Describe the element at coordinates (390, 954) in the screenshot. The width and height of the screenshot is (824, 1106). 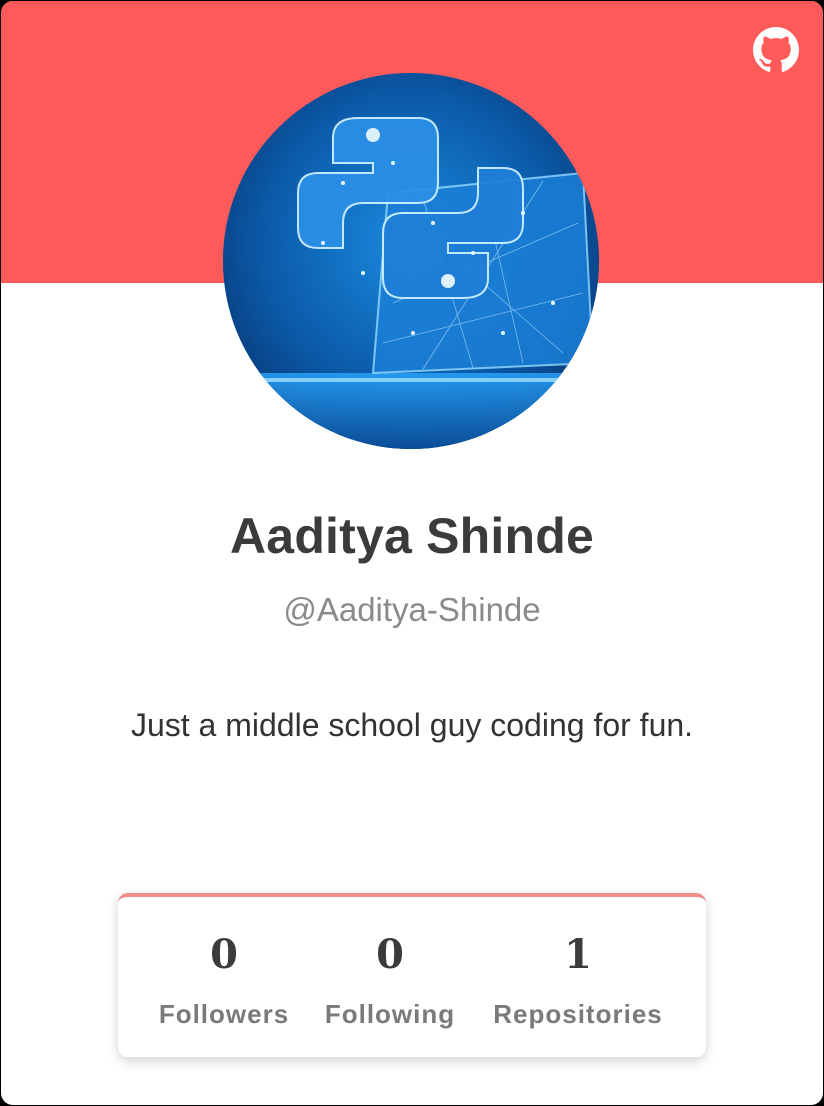
I see `following-count: 0` at that location.